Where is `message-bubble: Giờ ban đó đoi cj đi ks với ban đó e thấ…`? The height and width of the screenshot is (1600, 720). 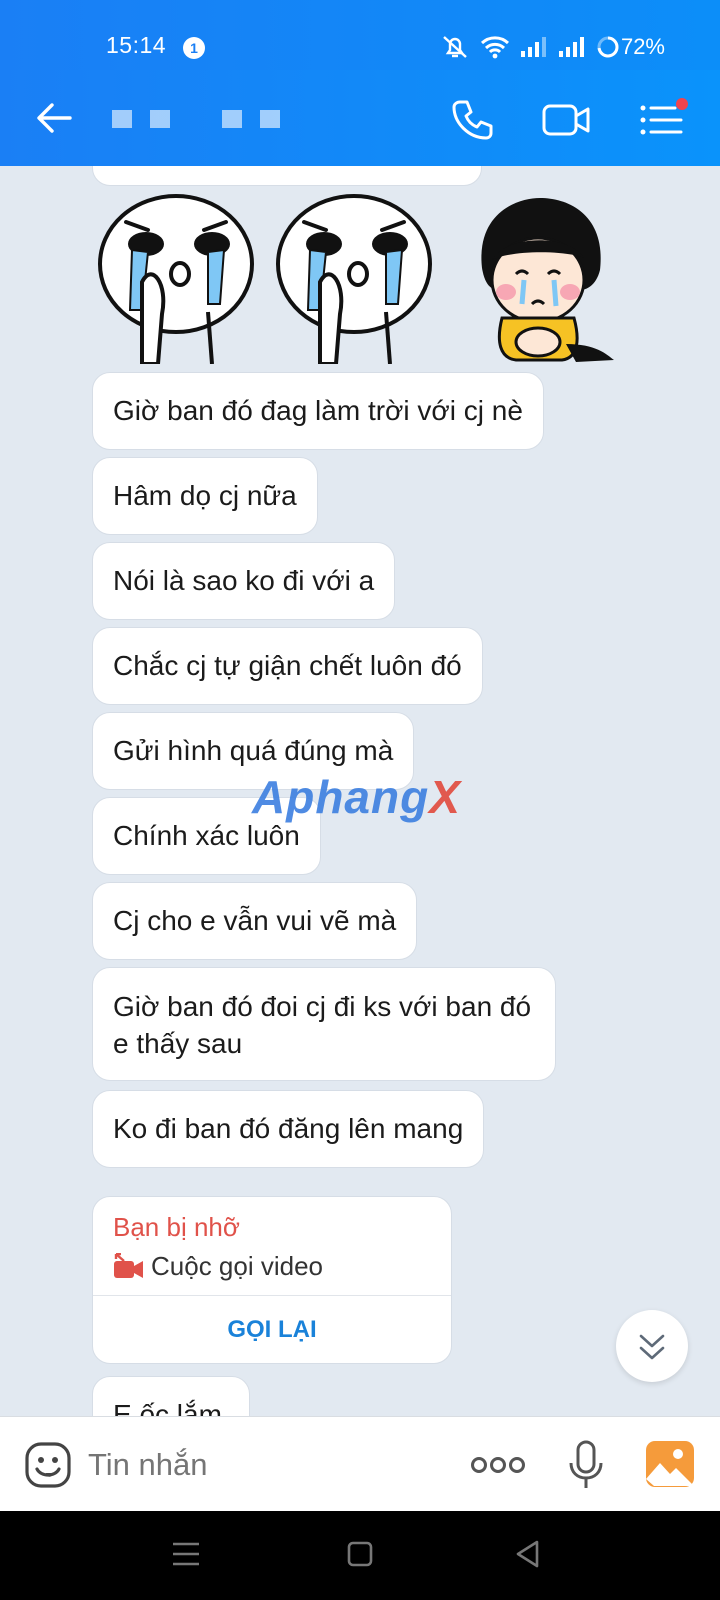 message-bubble: Giờ ban đó đoi cj đi ks với ban đó e thấ… is located at coordinates (324, 1024).